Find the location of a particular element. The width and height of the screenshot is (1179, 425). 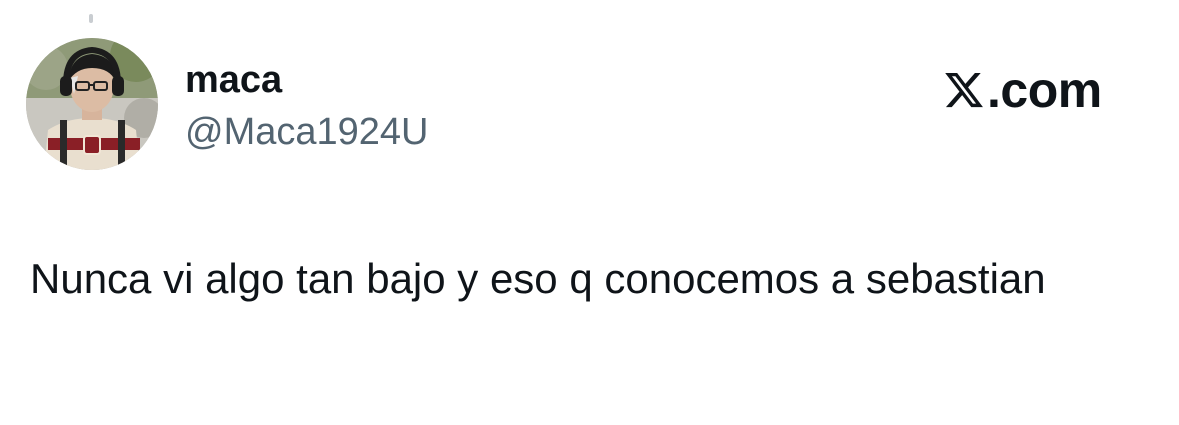

avatar-photo-icon is located at coordinates (92, 104).